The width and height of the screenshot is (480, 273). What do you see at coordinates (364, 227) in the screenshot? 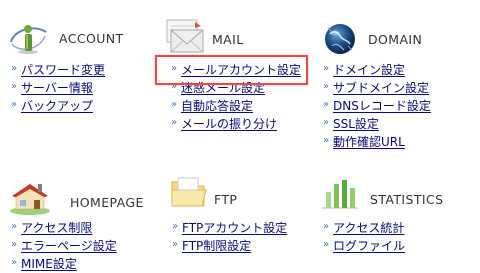
I see `statistics-link-access-stats: » アクセス統計` at bounding box center [364, 227].